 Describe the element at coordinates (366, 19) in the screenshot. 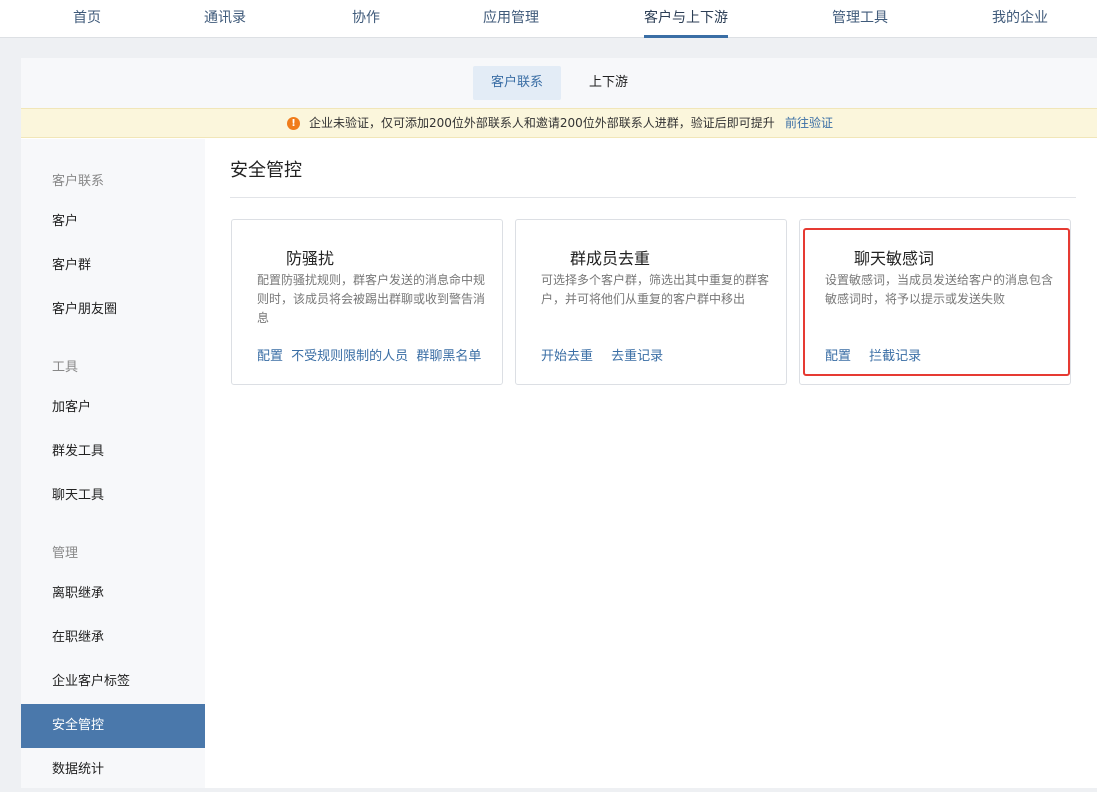

I see `nav-collaboration: 协作` at that location.